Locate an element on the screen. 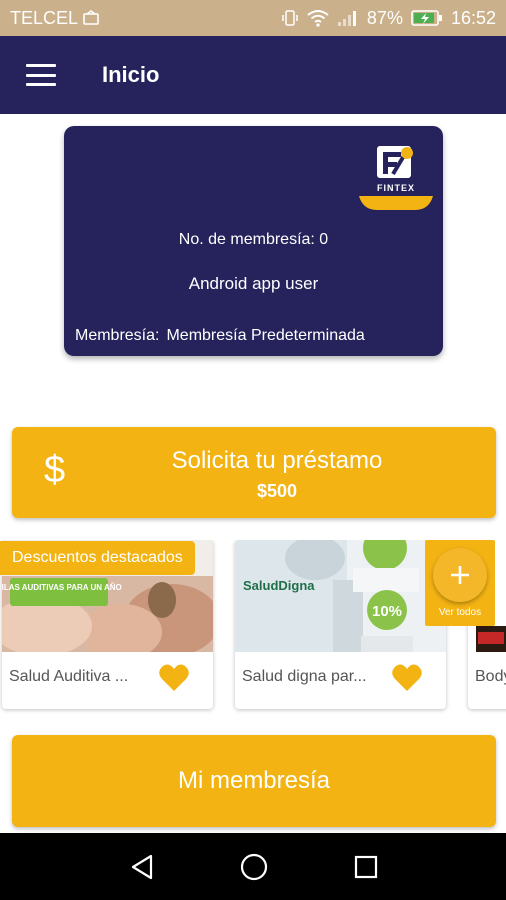  membership-type: Membresía: Membresía Predeterminada is located at coordinates (220, 336).